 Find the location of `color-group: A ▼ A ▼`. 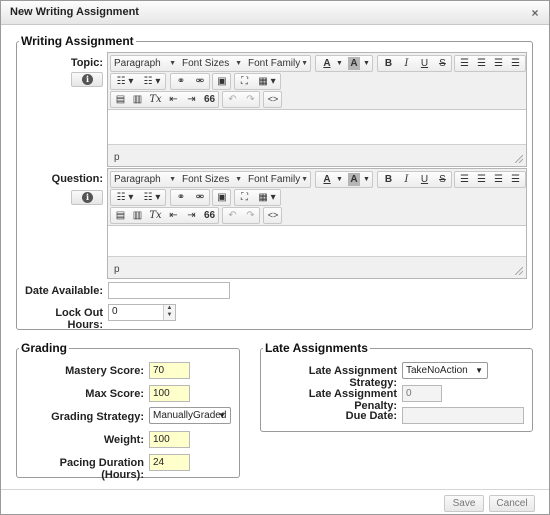

color-group: A ▼ A ▼ is located at coordinates (344, 179).